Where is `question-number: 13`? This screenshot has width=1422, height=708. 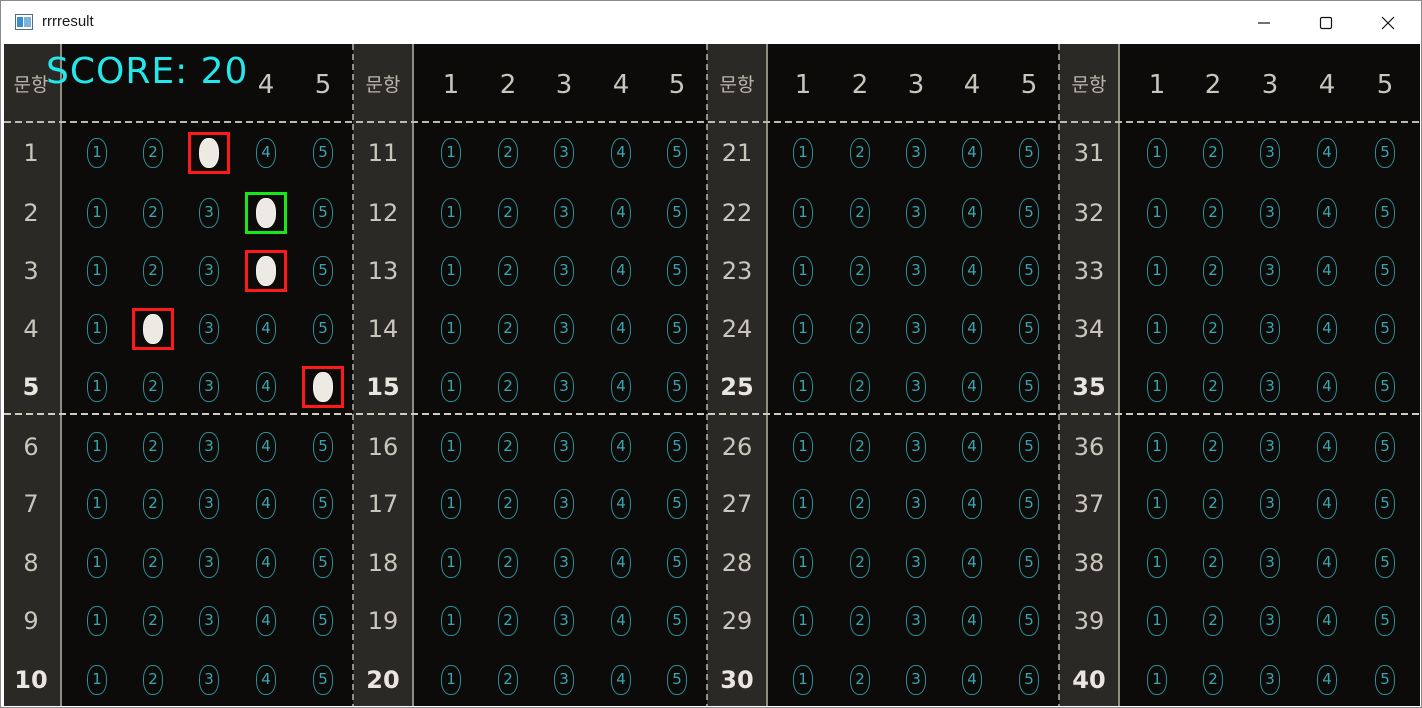 question-number: 13 is located at coordinates (383, 271).